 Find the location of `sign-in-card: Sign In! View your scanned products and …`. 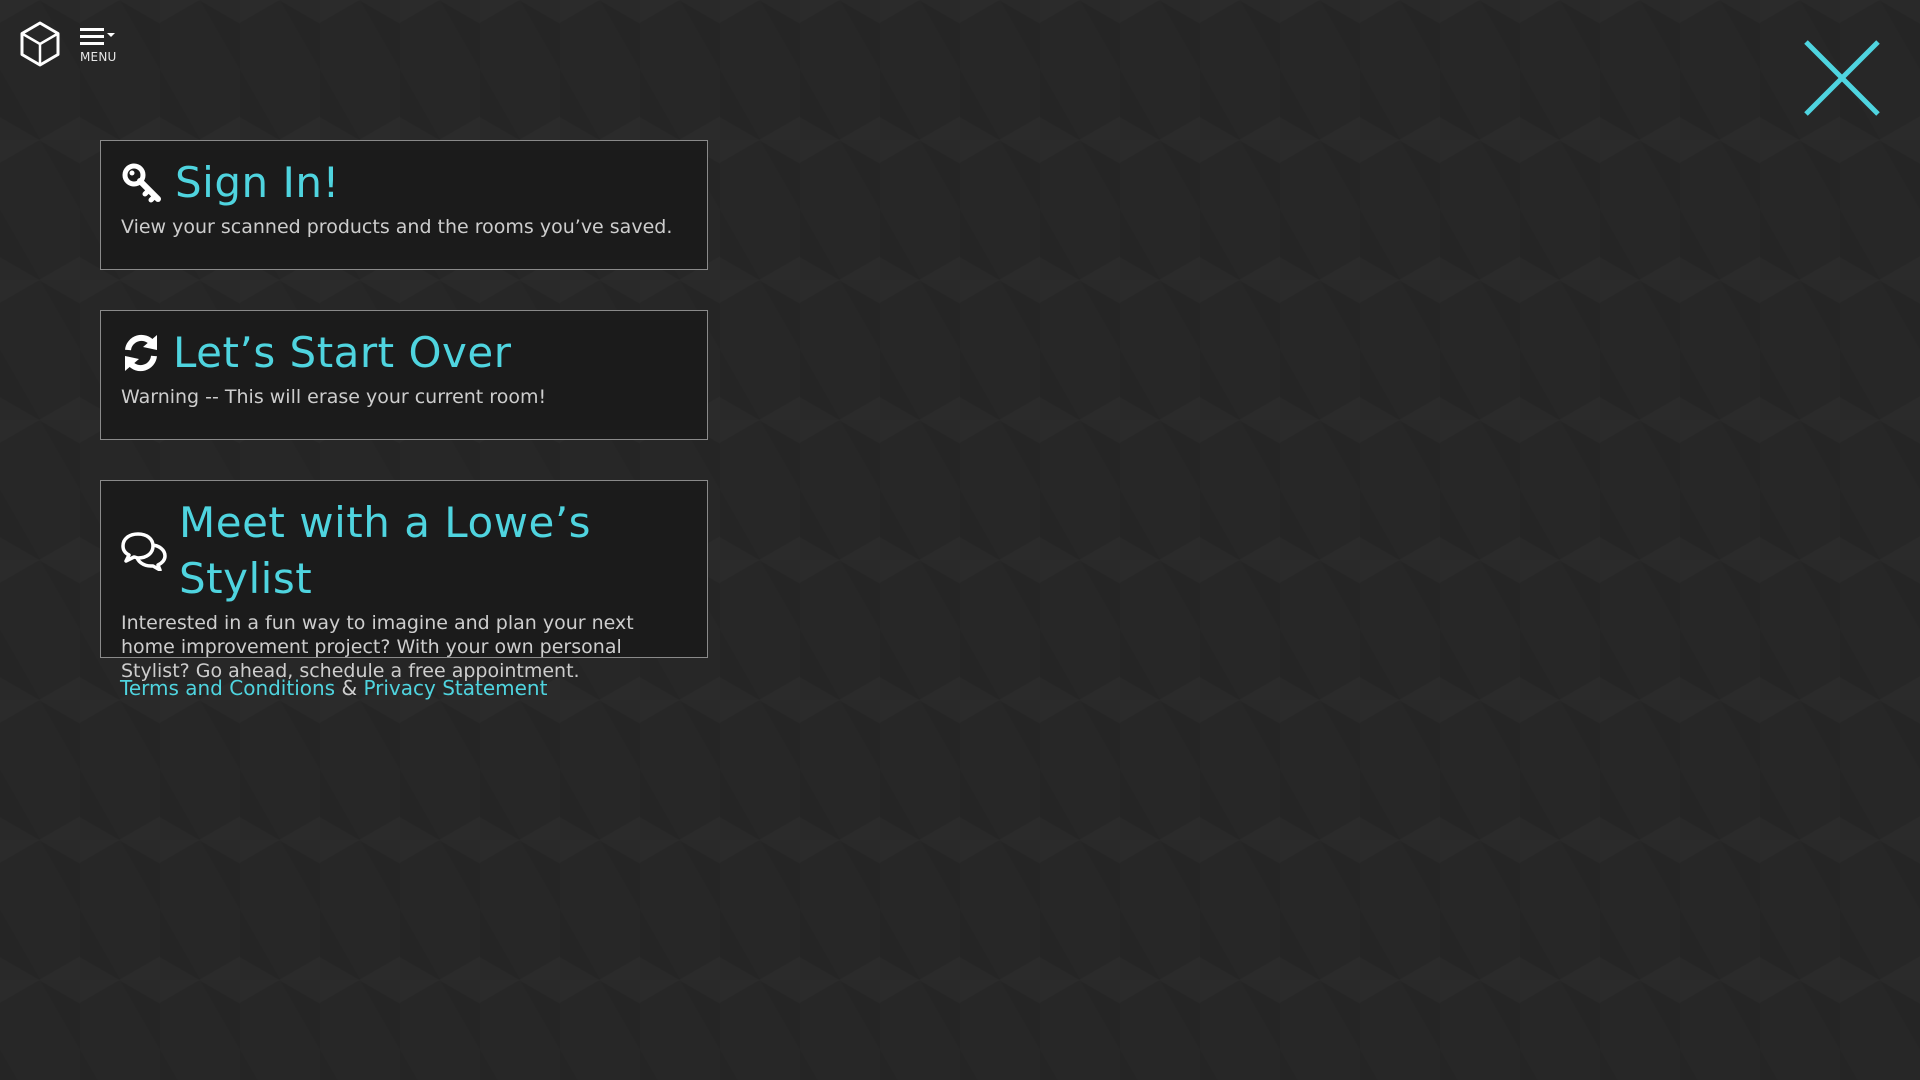

sign-in-card: Sign In! View your scanned products and … is located at coordinates (404, 205).